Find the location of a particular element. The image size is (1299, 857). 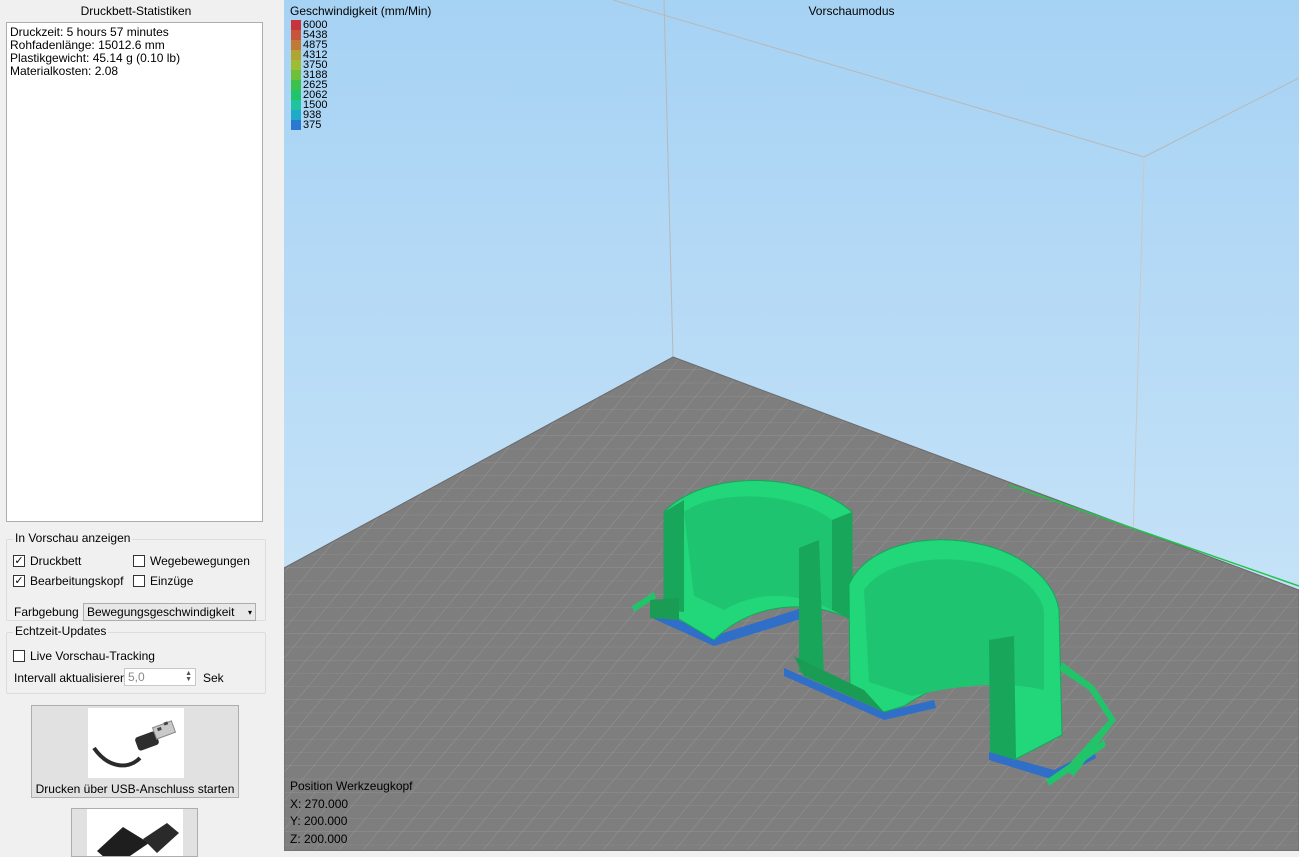

live-tracking-label: Live Vorschau-Tracking is located at coordinates (92, 656).